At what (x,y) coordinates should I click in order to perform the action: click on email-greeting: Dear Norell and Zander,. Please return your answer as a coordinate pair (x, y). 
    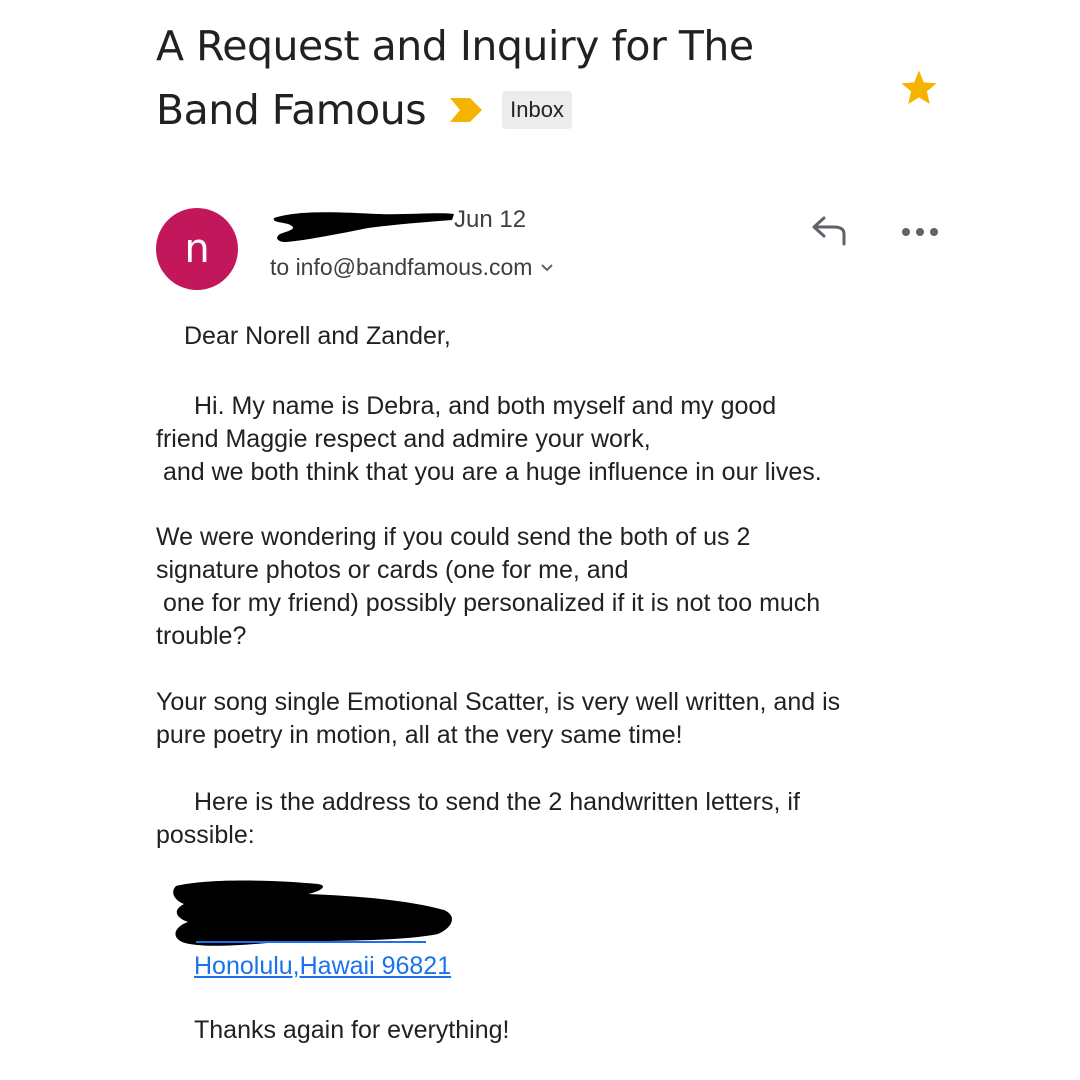
    Looking at the image, I should click on (317, 336).